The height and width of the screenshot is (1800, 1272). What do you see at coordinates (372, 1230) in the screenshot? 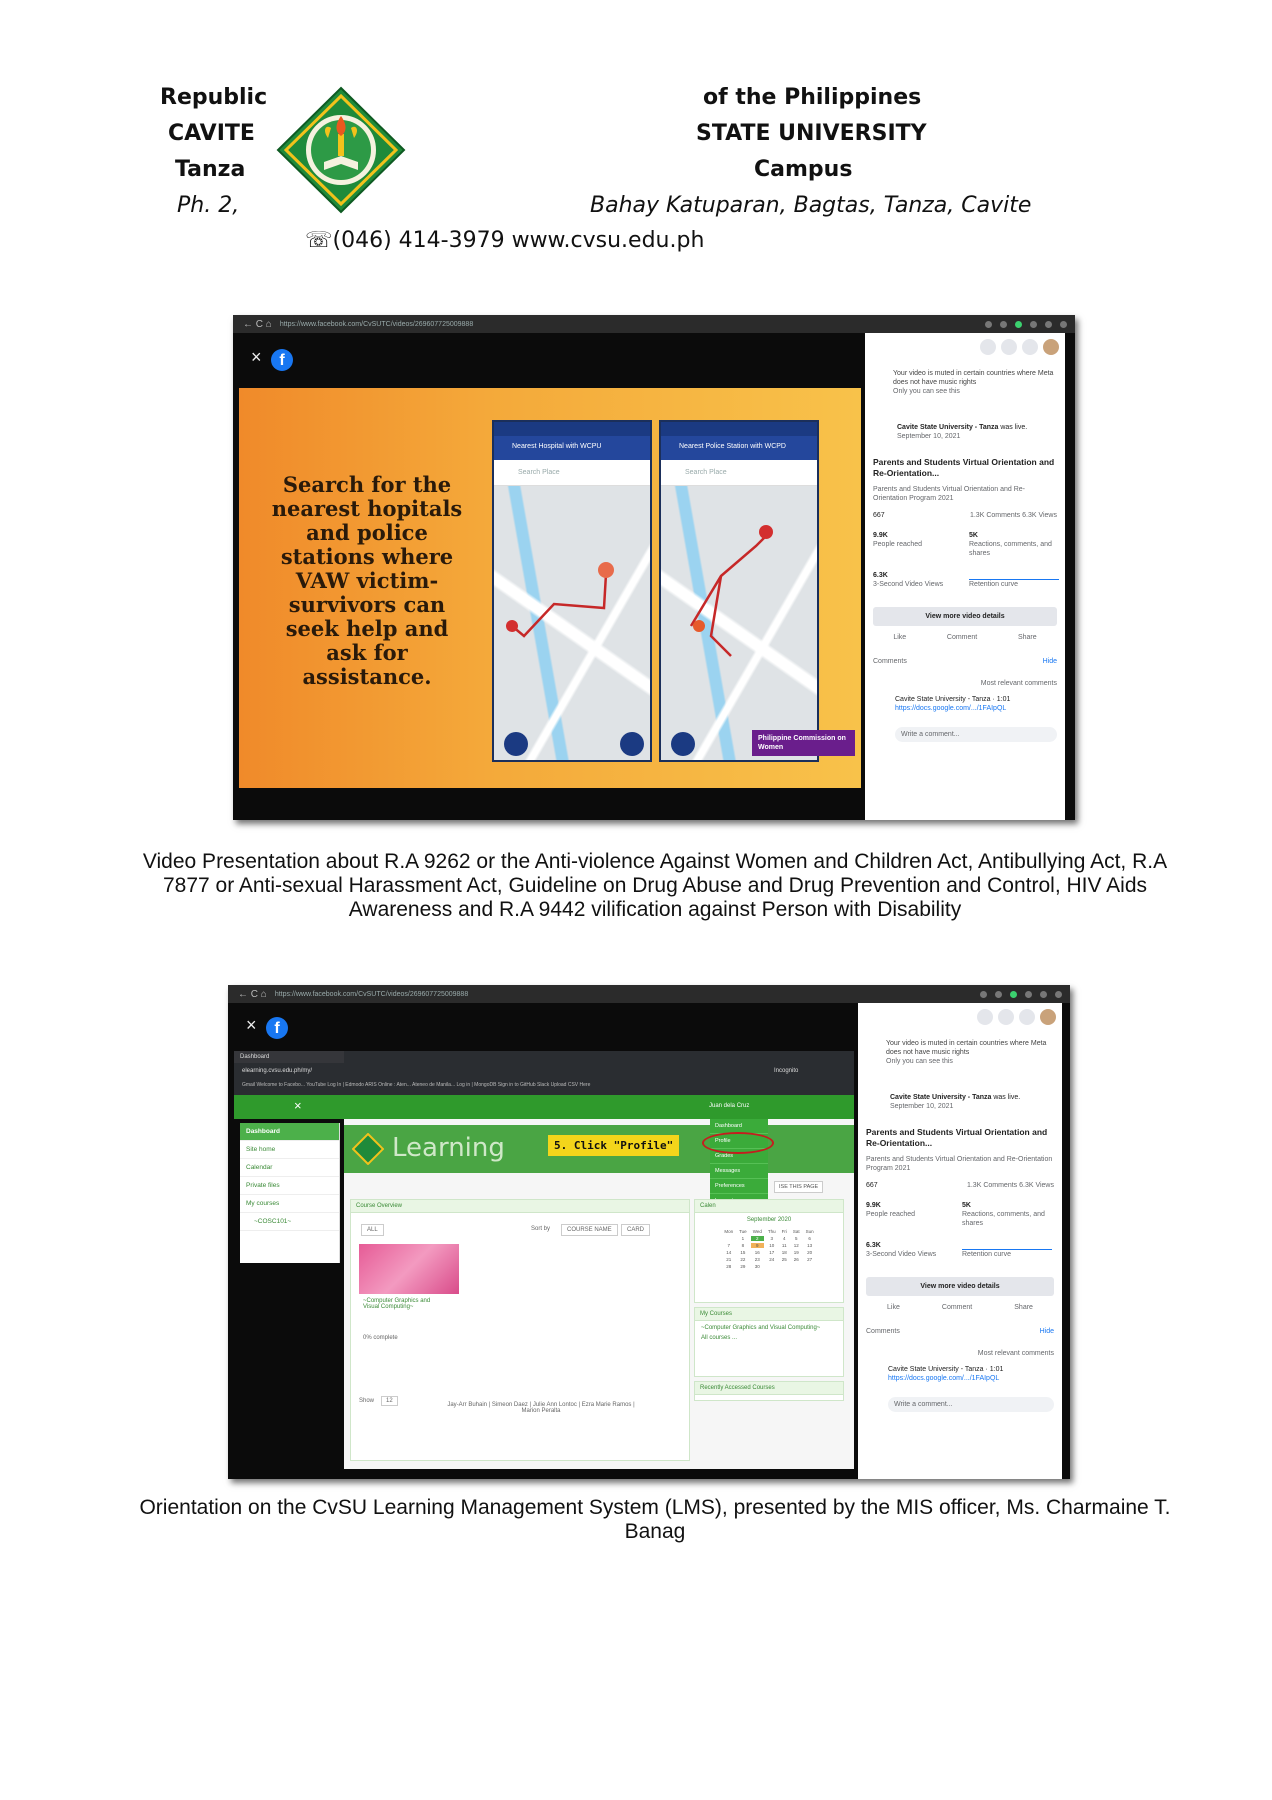
I see `filter-dropdown: ALL` at bounding box center [372, 1230].